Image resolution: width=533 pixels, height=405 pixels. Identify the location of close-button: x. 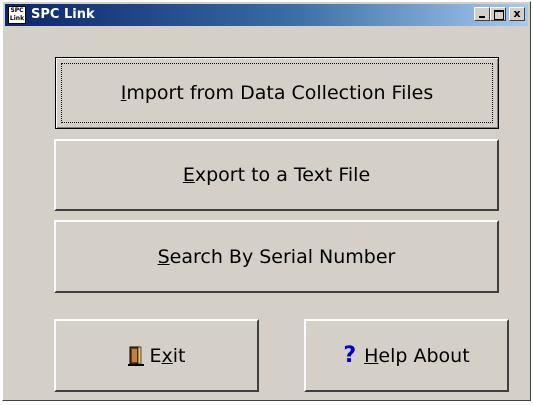
(517, 14).